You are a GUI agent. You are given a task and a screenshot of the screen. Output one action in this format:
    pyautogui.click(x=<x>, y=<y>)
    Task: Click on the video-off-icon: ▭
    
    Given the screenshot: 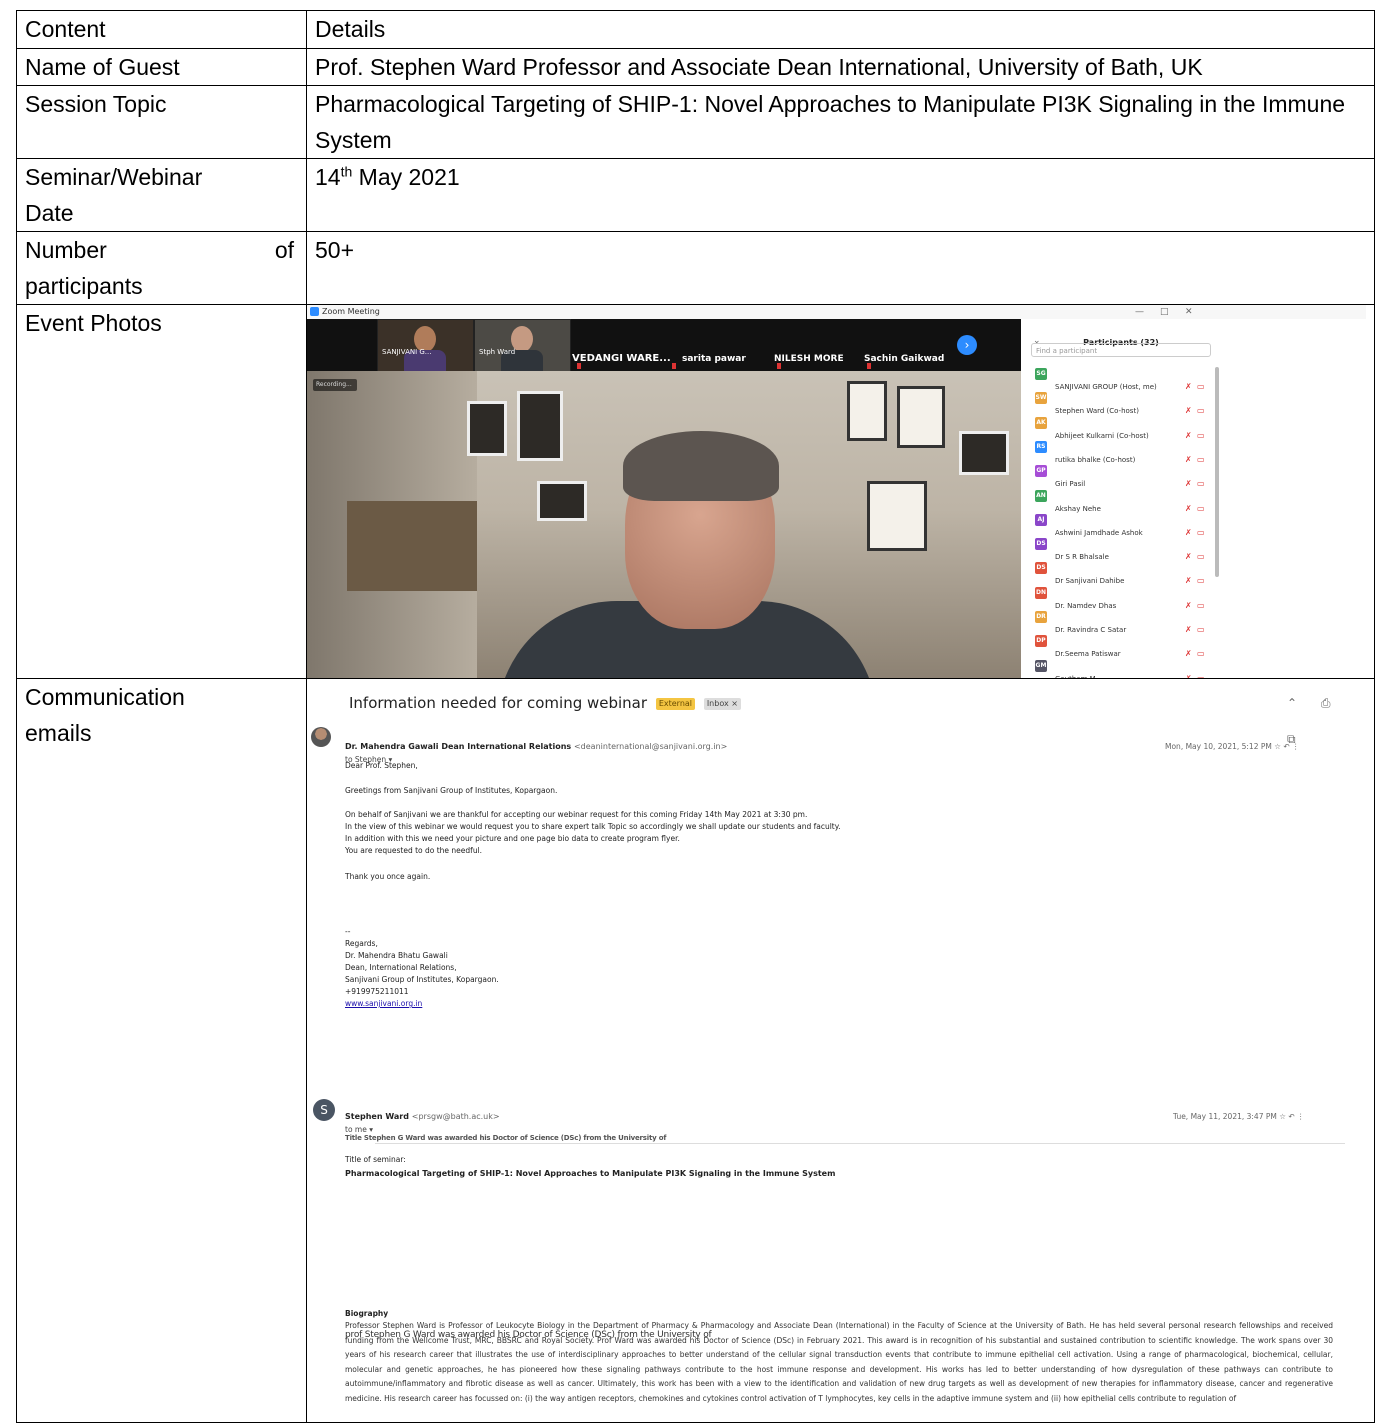 What is the action you would take?
    pyautogui.click(x=1201, y=669)
    